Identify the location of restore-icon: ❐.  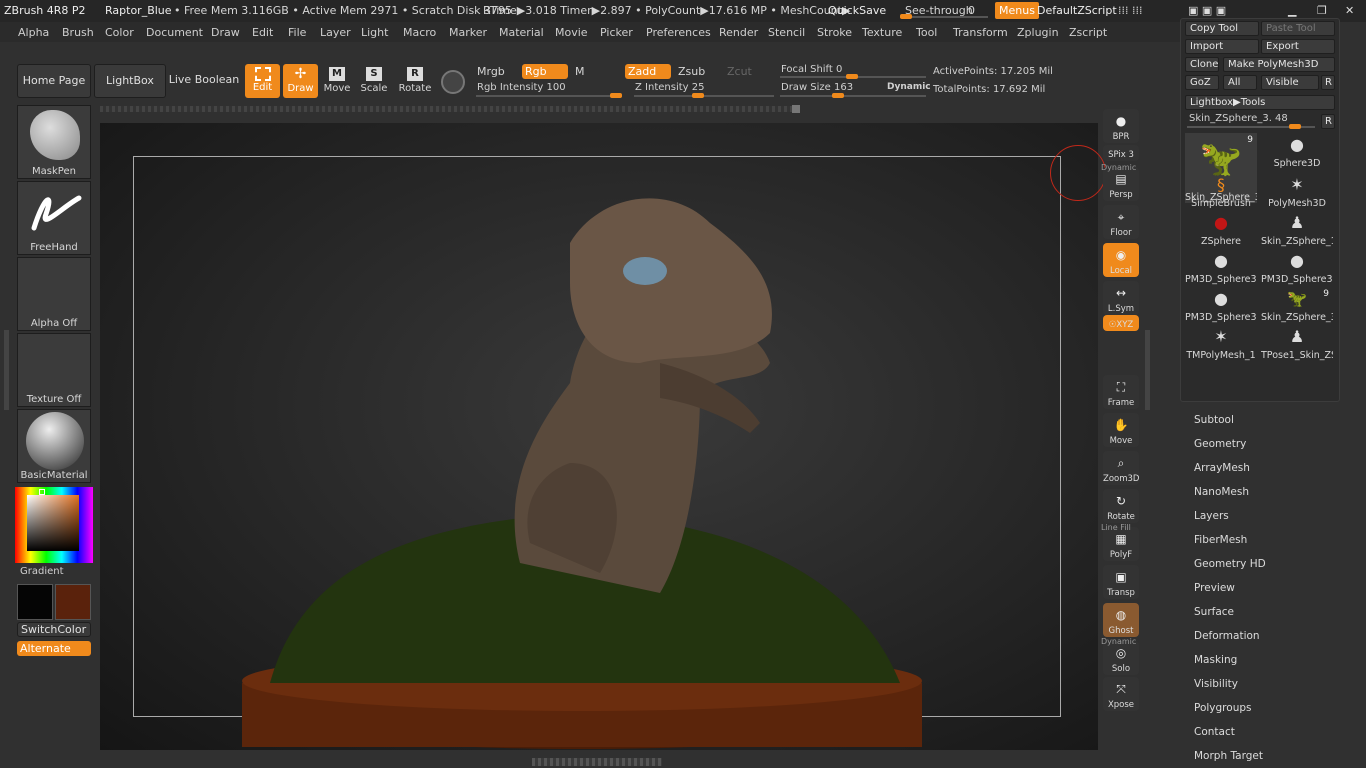
(1322, 10).